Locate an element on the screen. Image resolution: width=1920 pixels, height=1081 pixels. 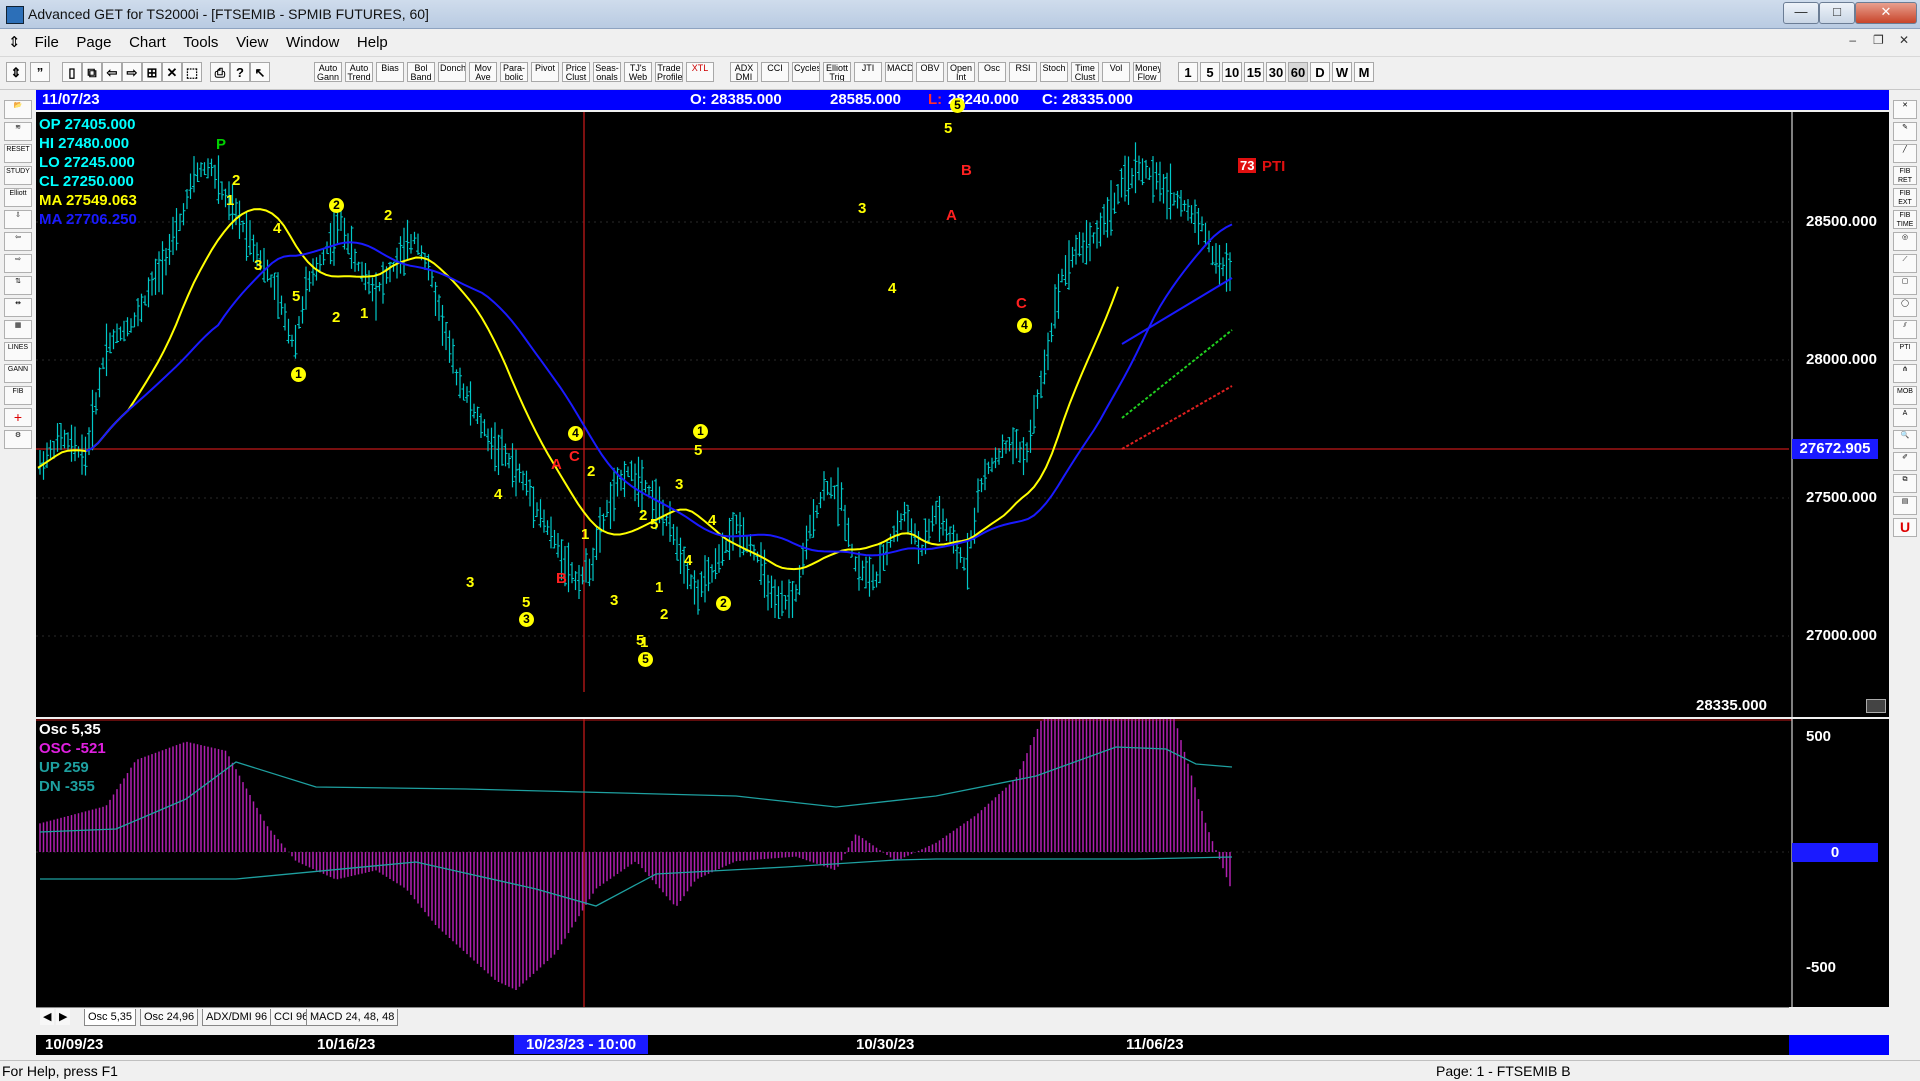
study-button-rsi: RSI is located at coordinates (1023, 72).